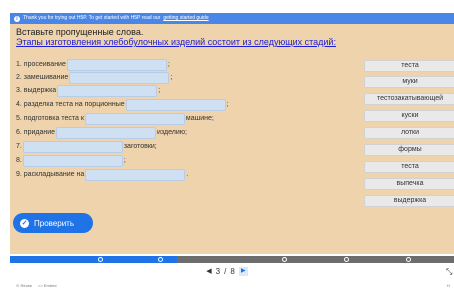 This screenshot has height=291, width=454. What do you see at coordinates (93, 259) in the screenshot?
I see `progress-fill` at bounding box center [93, 259].